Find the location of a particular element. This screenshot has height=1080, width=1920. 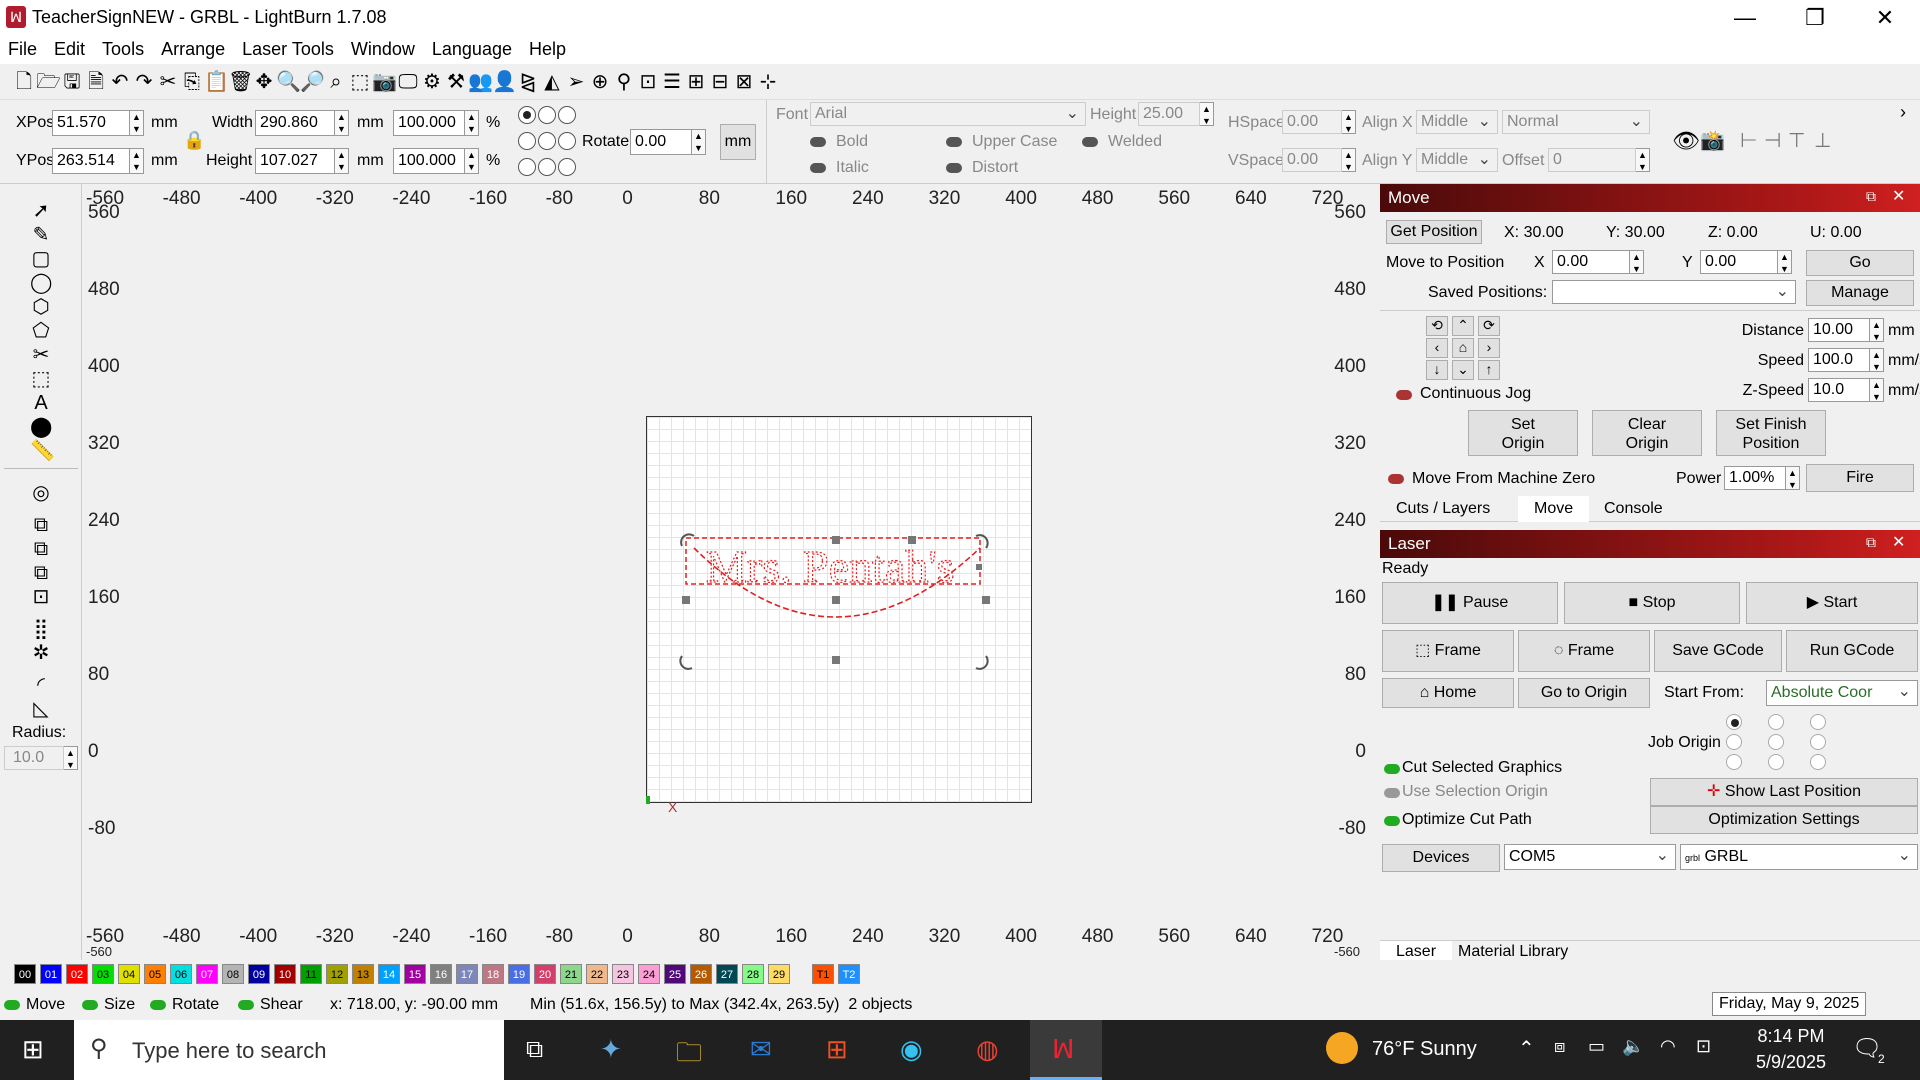

ungroup-icon: 👤 is located at coordinates (504, 82).